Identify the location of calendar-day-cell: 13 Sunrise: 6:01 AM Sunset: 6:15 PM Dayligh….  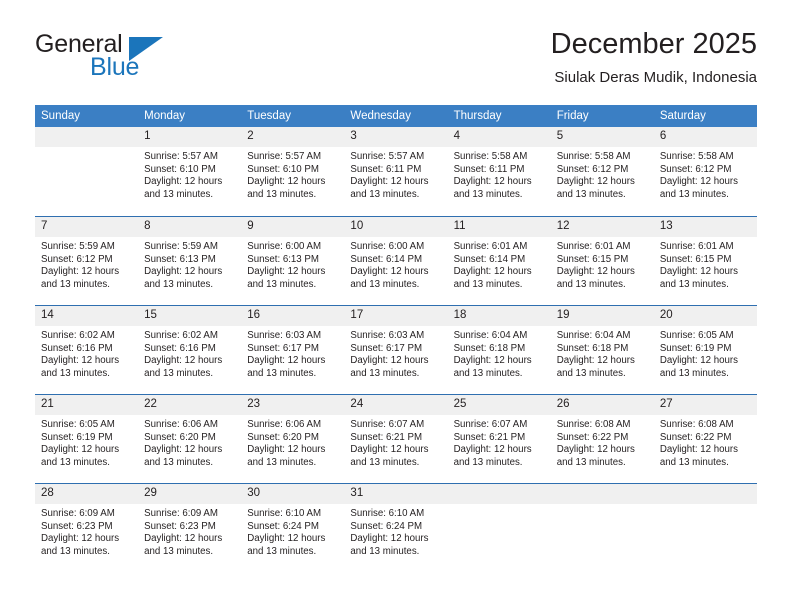
(705, 260).